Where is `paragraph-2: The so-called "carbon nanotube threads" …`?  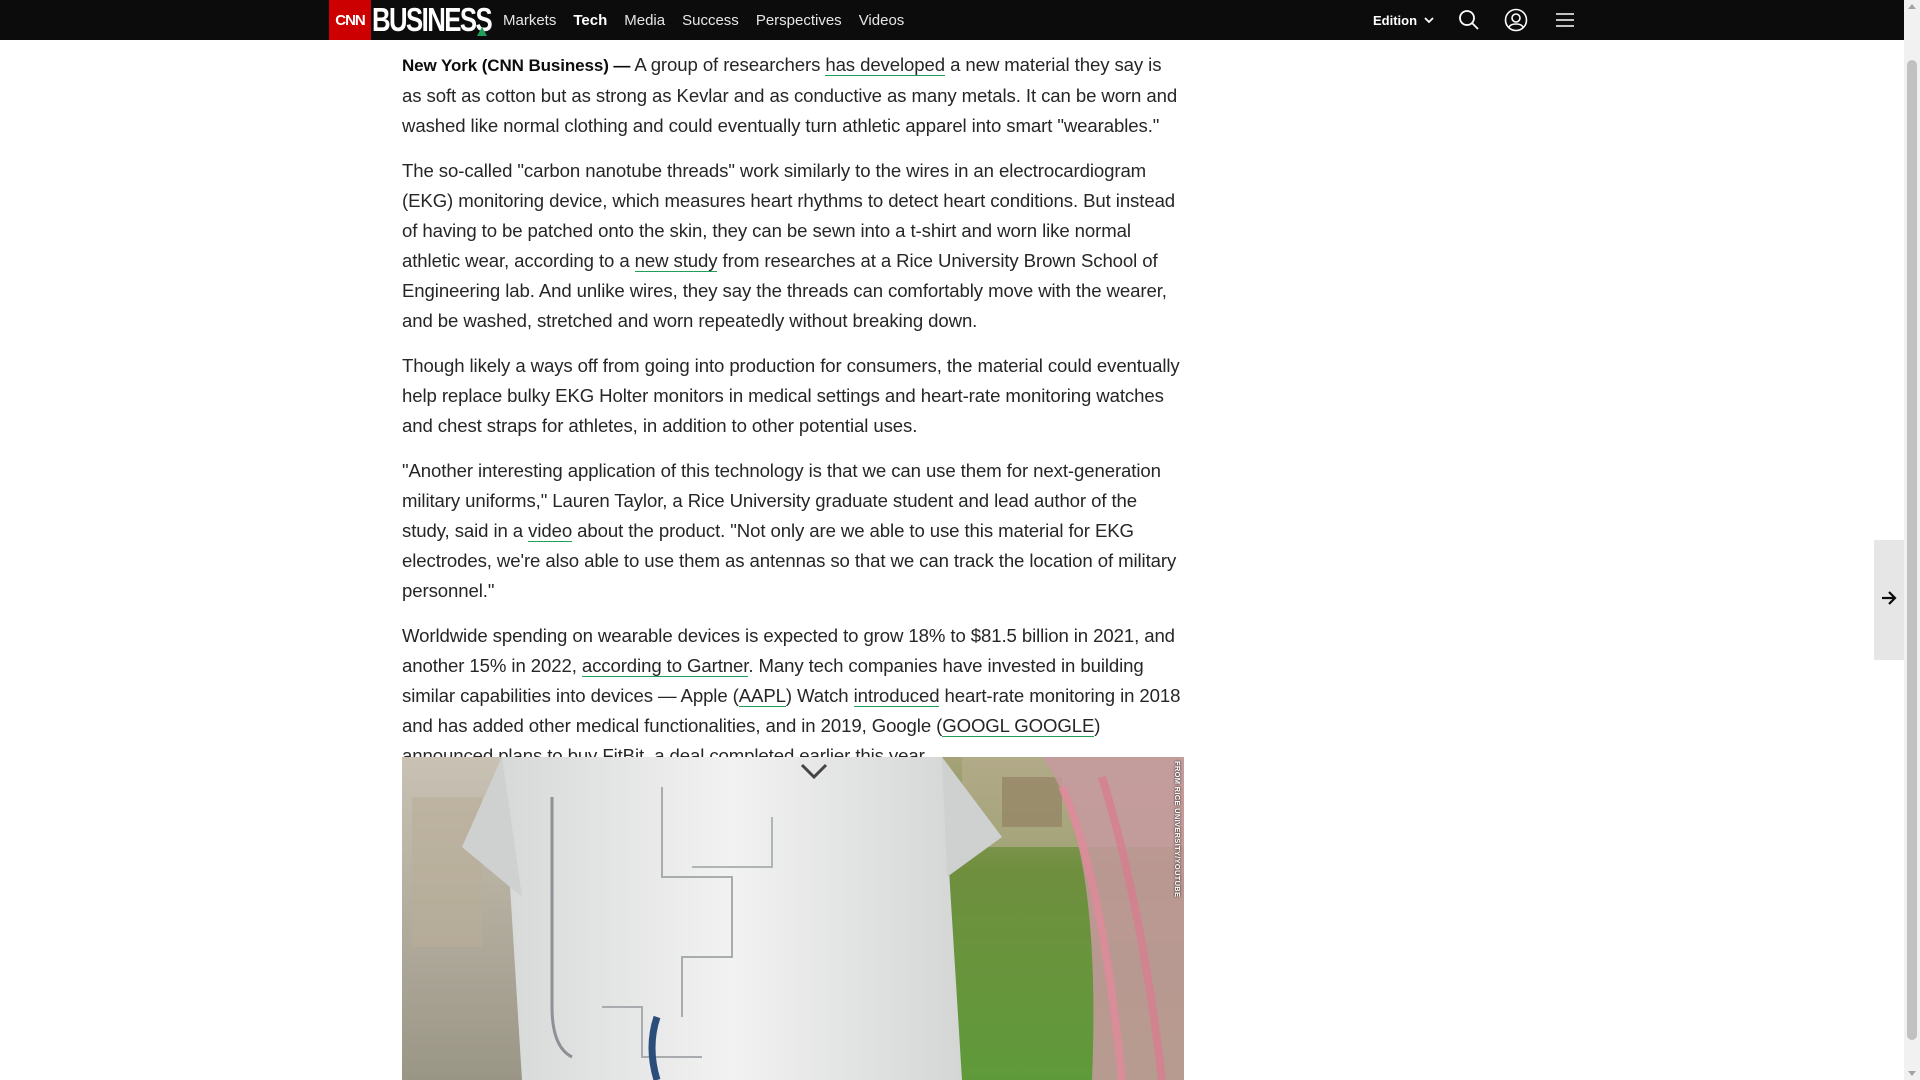 paragraph-2: The so-called "carbon nanotube threads" … is located at coordinates (793, 246).